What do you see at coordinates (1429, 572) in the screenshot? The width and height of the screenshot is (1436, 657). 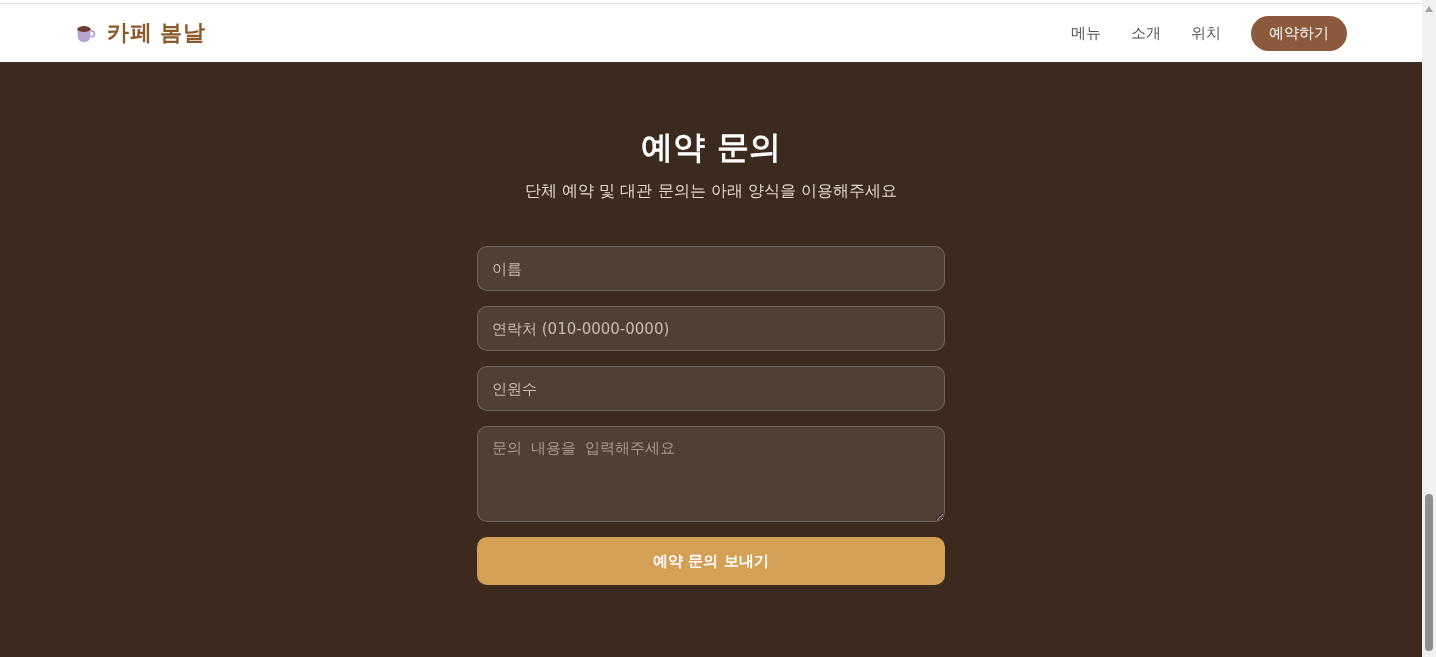 I see `scrollbar-thumb` at bounding box center [1429, 572].